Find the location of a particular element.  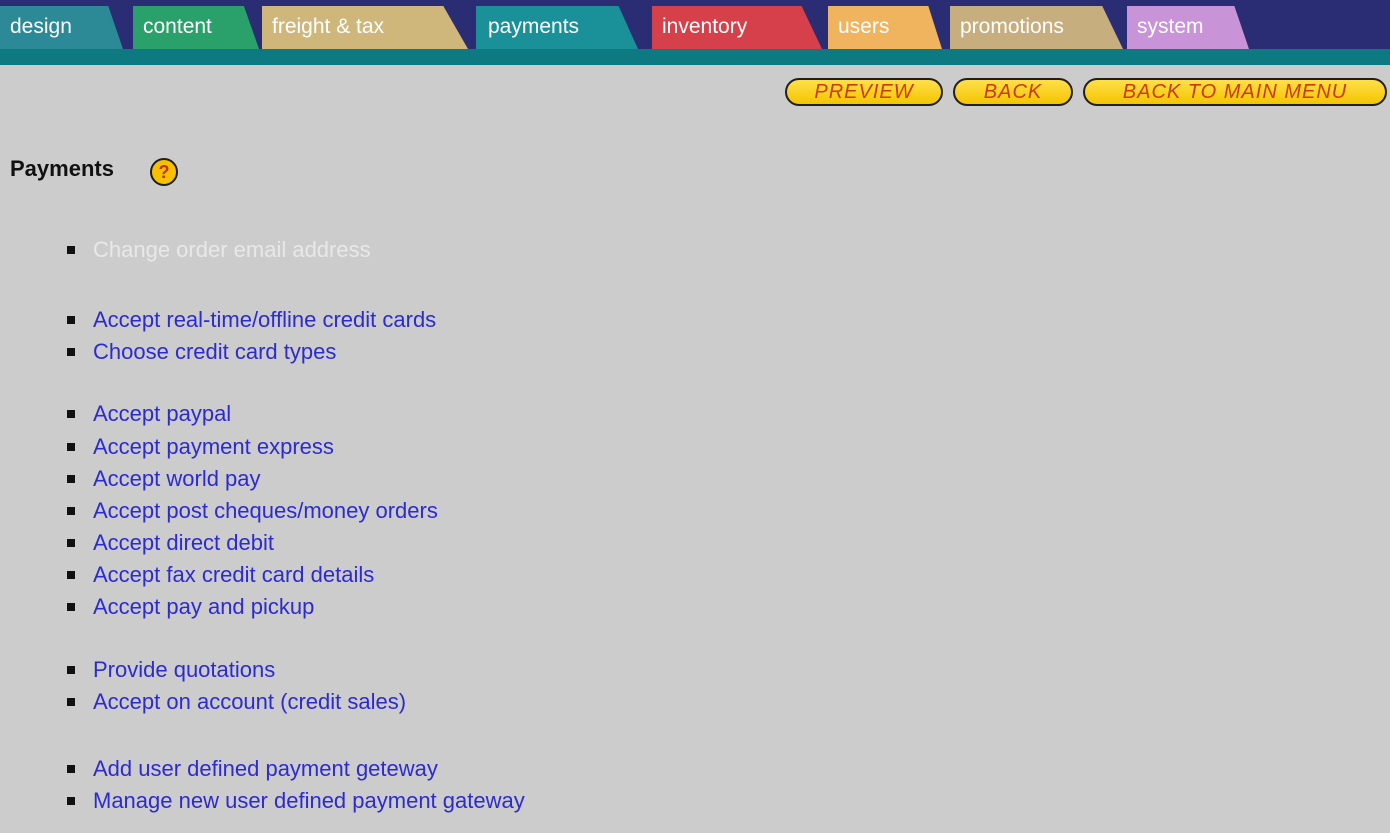

menu-item-accept-on-account: Accept on account (credit sales) is located at coordinates (236, 702).